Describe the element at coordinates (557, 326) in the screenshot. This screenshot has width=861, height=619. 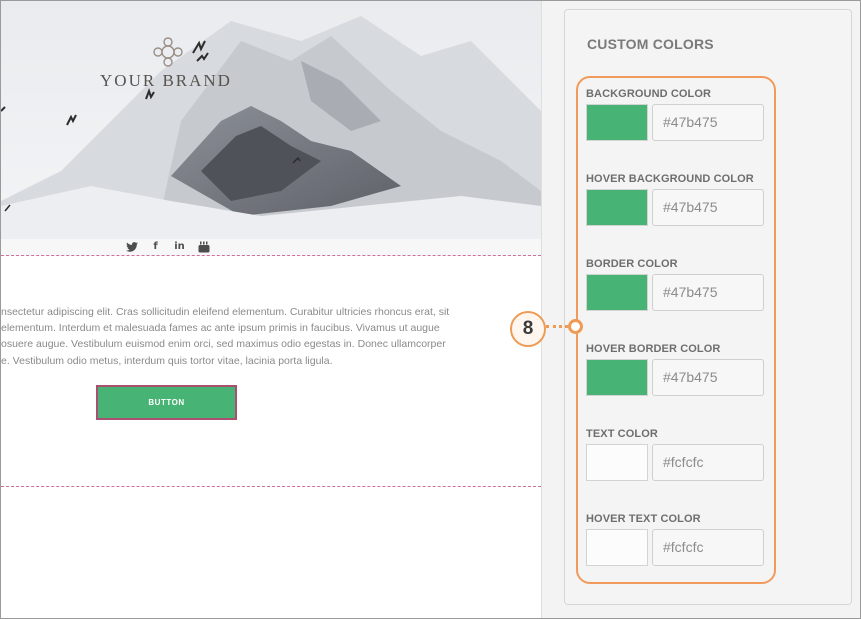
I see `callout-connector` at that location.